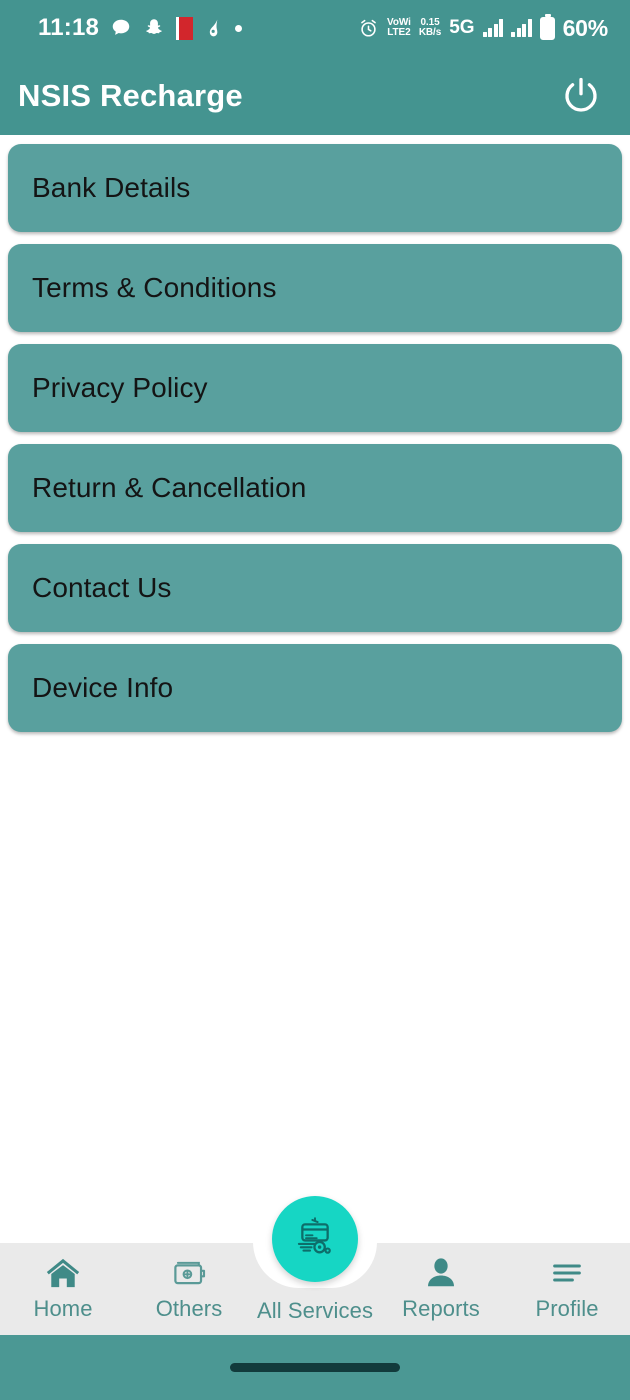 The height and width of the screenshot is (1400, 630). Describe the element at coordinates (214, 28) in the screenshot. I see `app-icon` at that location.